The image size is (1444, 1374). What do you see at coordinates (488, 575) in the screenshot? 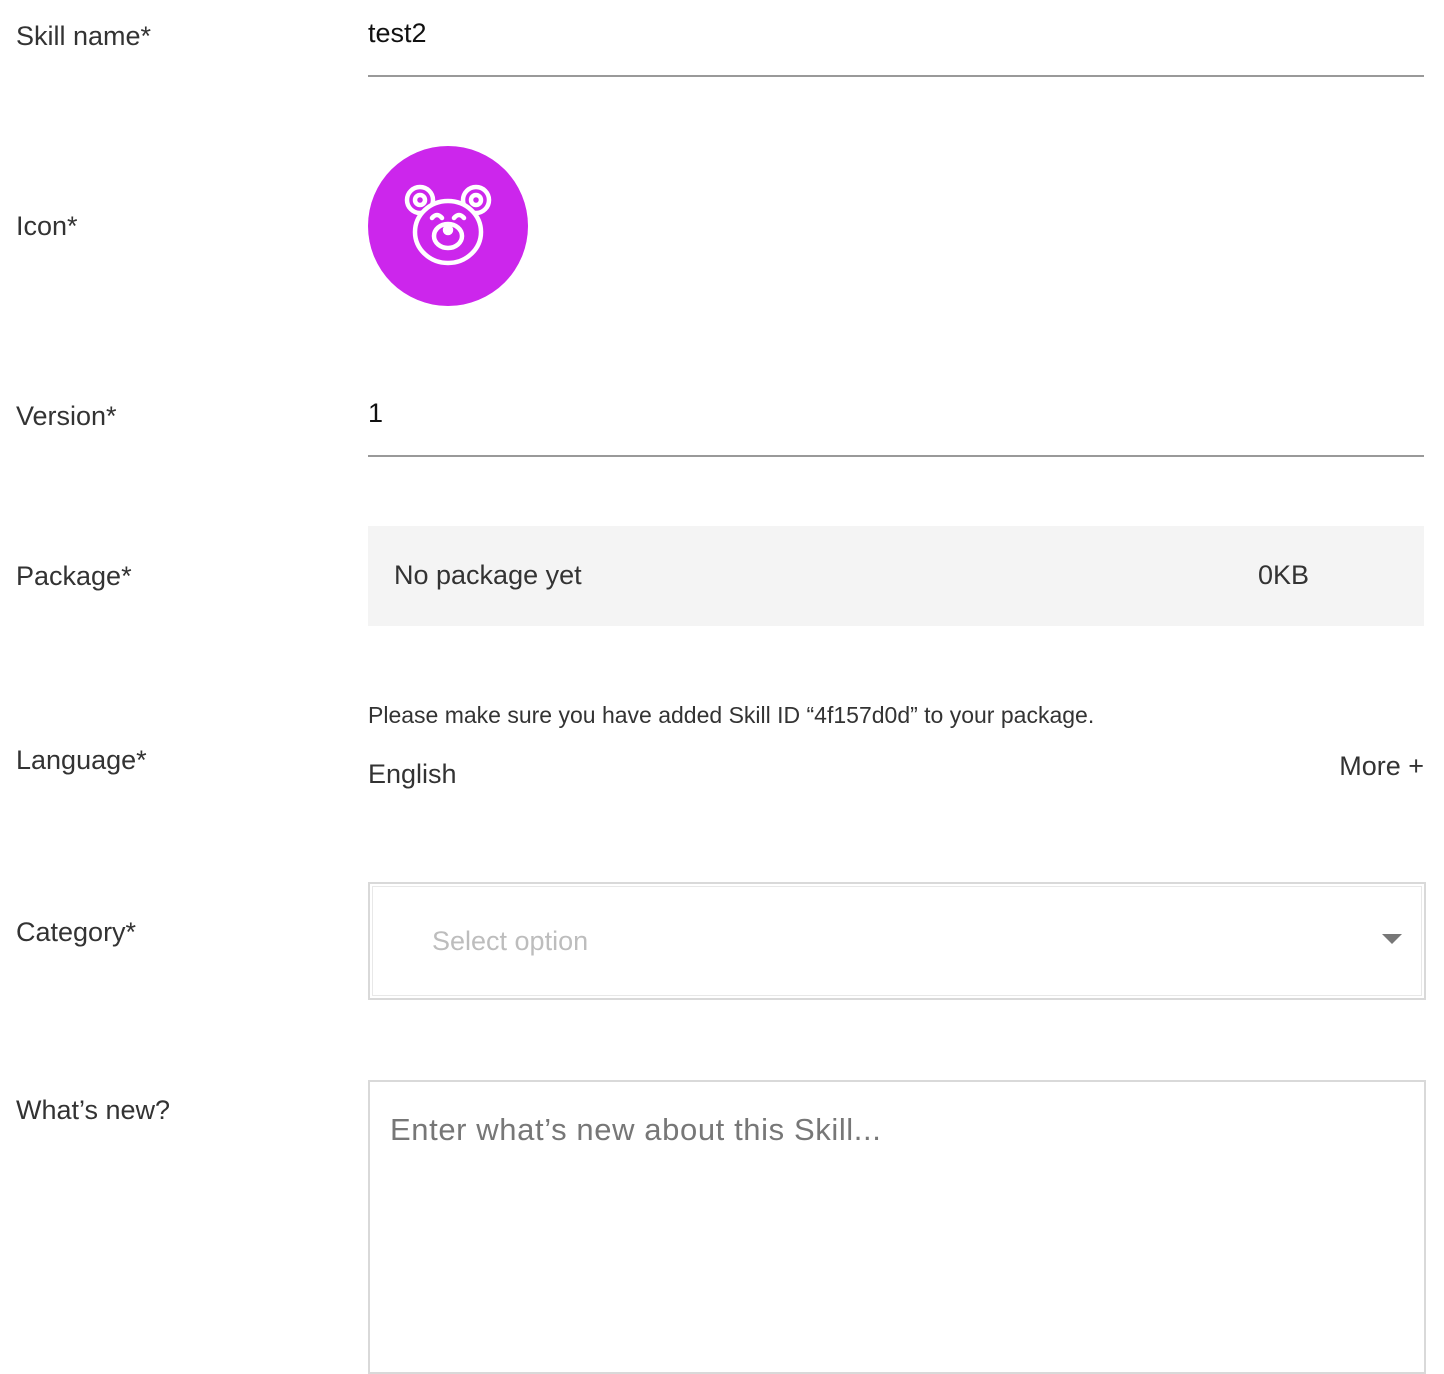
I see `package-status: No package yet` at bounding box center [488, 575].